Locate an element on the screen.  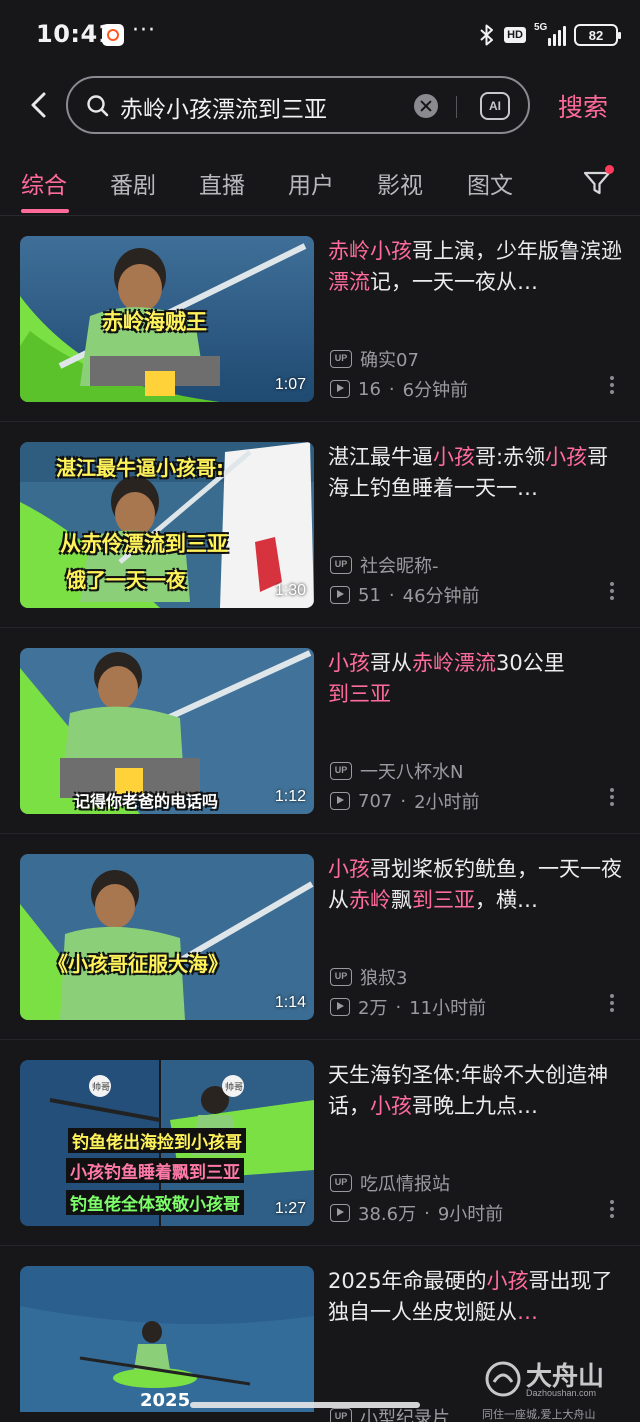
battery-icon: 82 is located at coordinates (597, 35).